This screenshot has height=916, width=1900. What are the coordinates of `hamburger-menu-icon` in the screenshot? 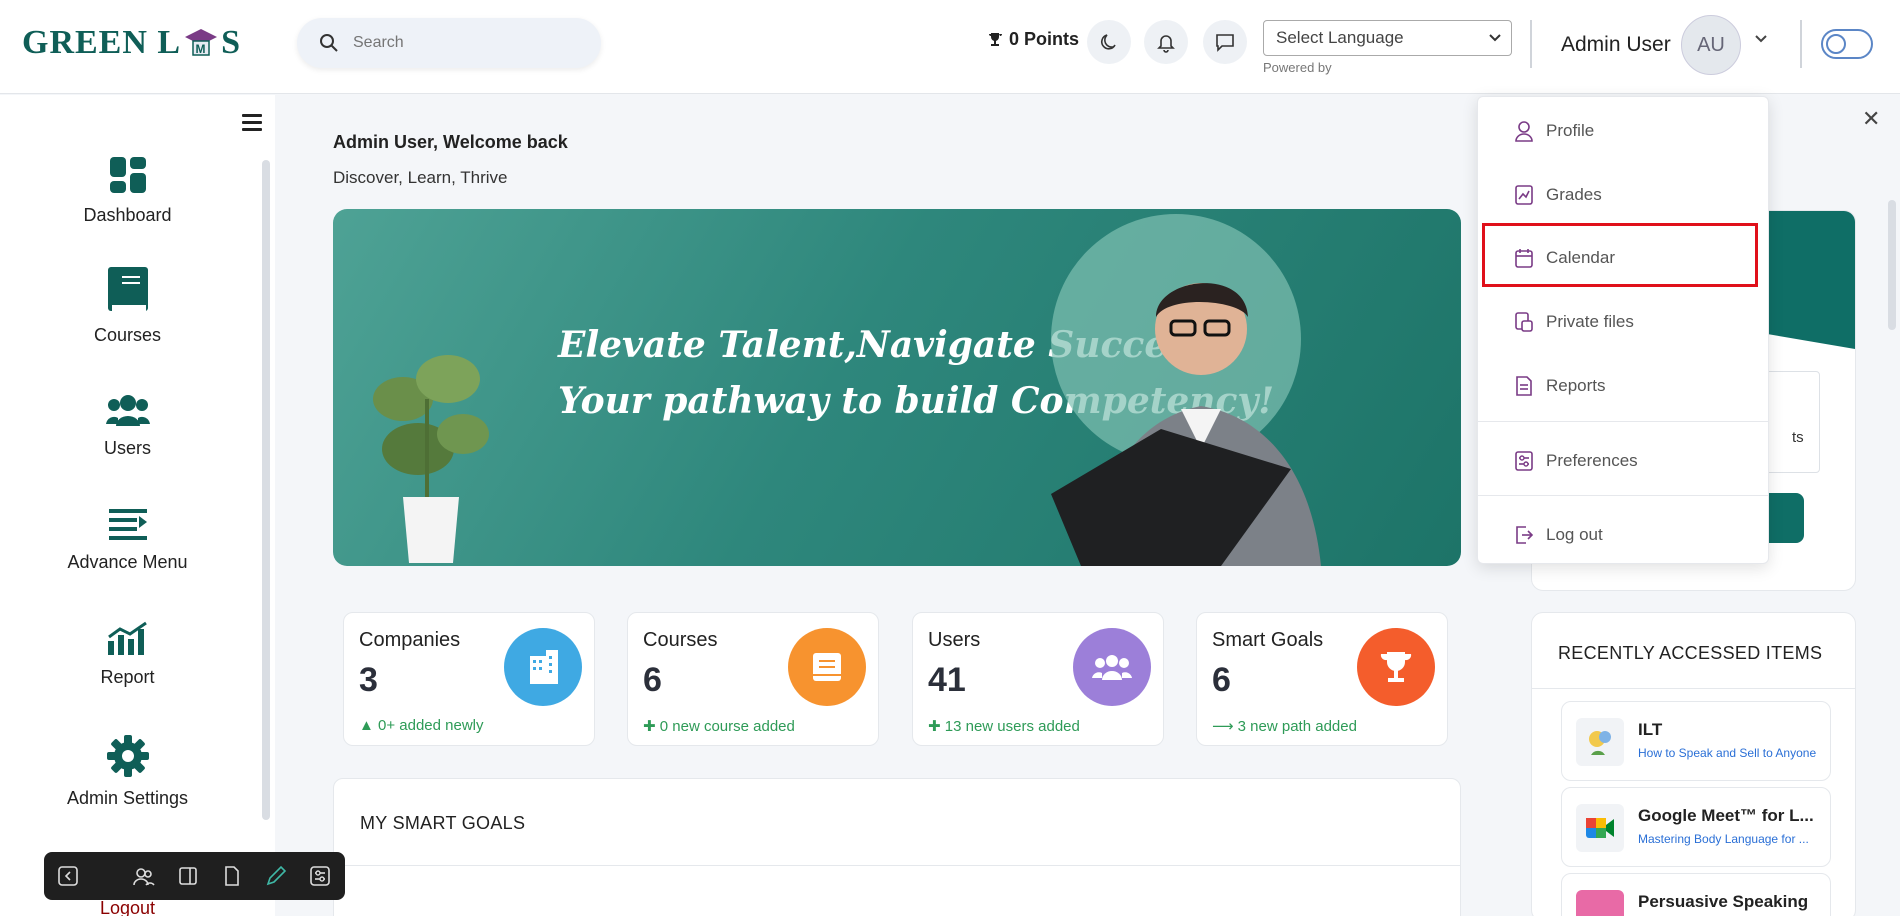 It's located at (252, 122).